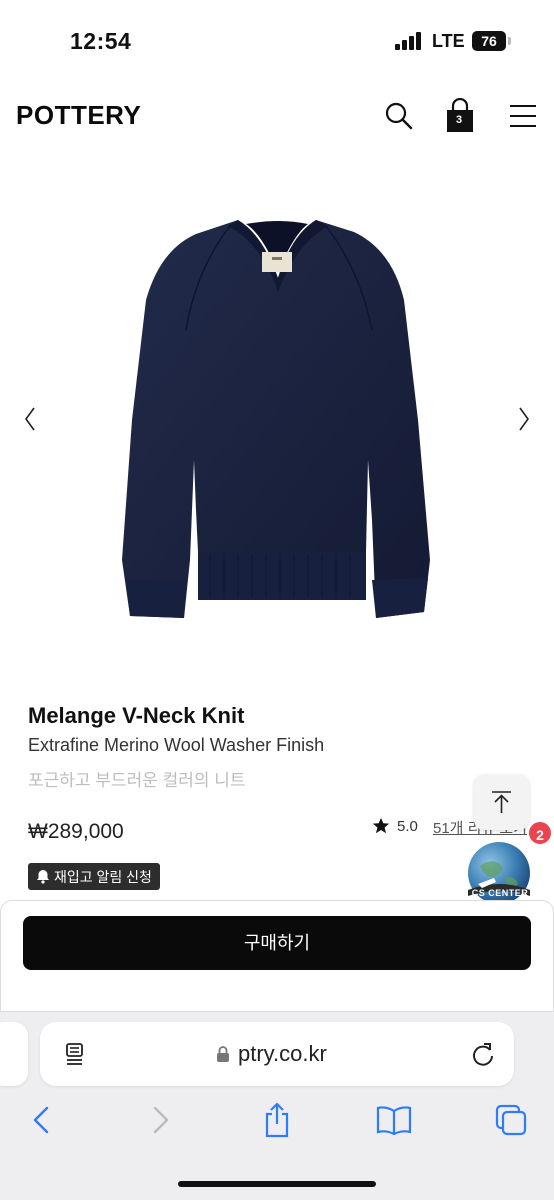 The height and width of the screenshot is (1200, 554). Describe the element at coordinates (30, 419) in the screenshot. I see `previous-image-arrow-icon` at that location.